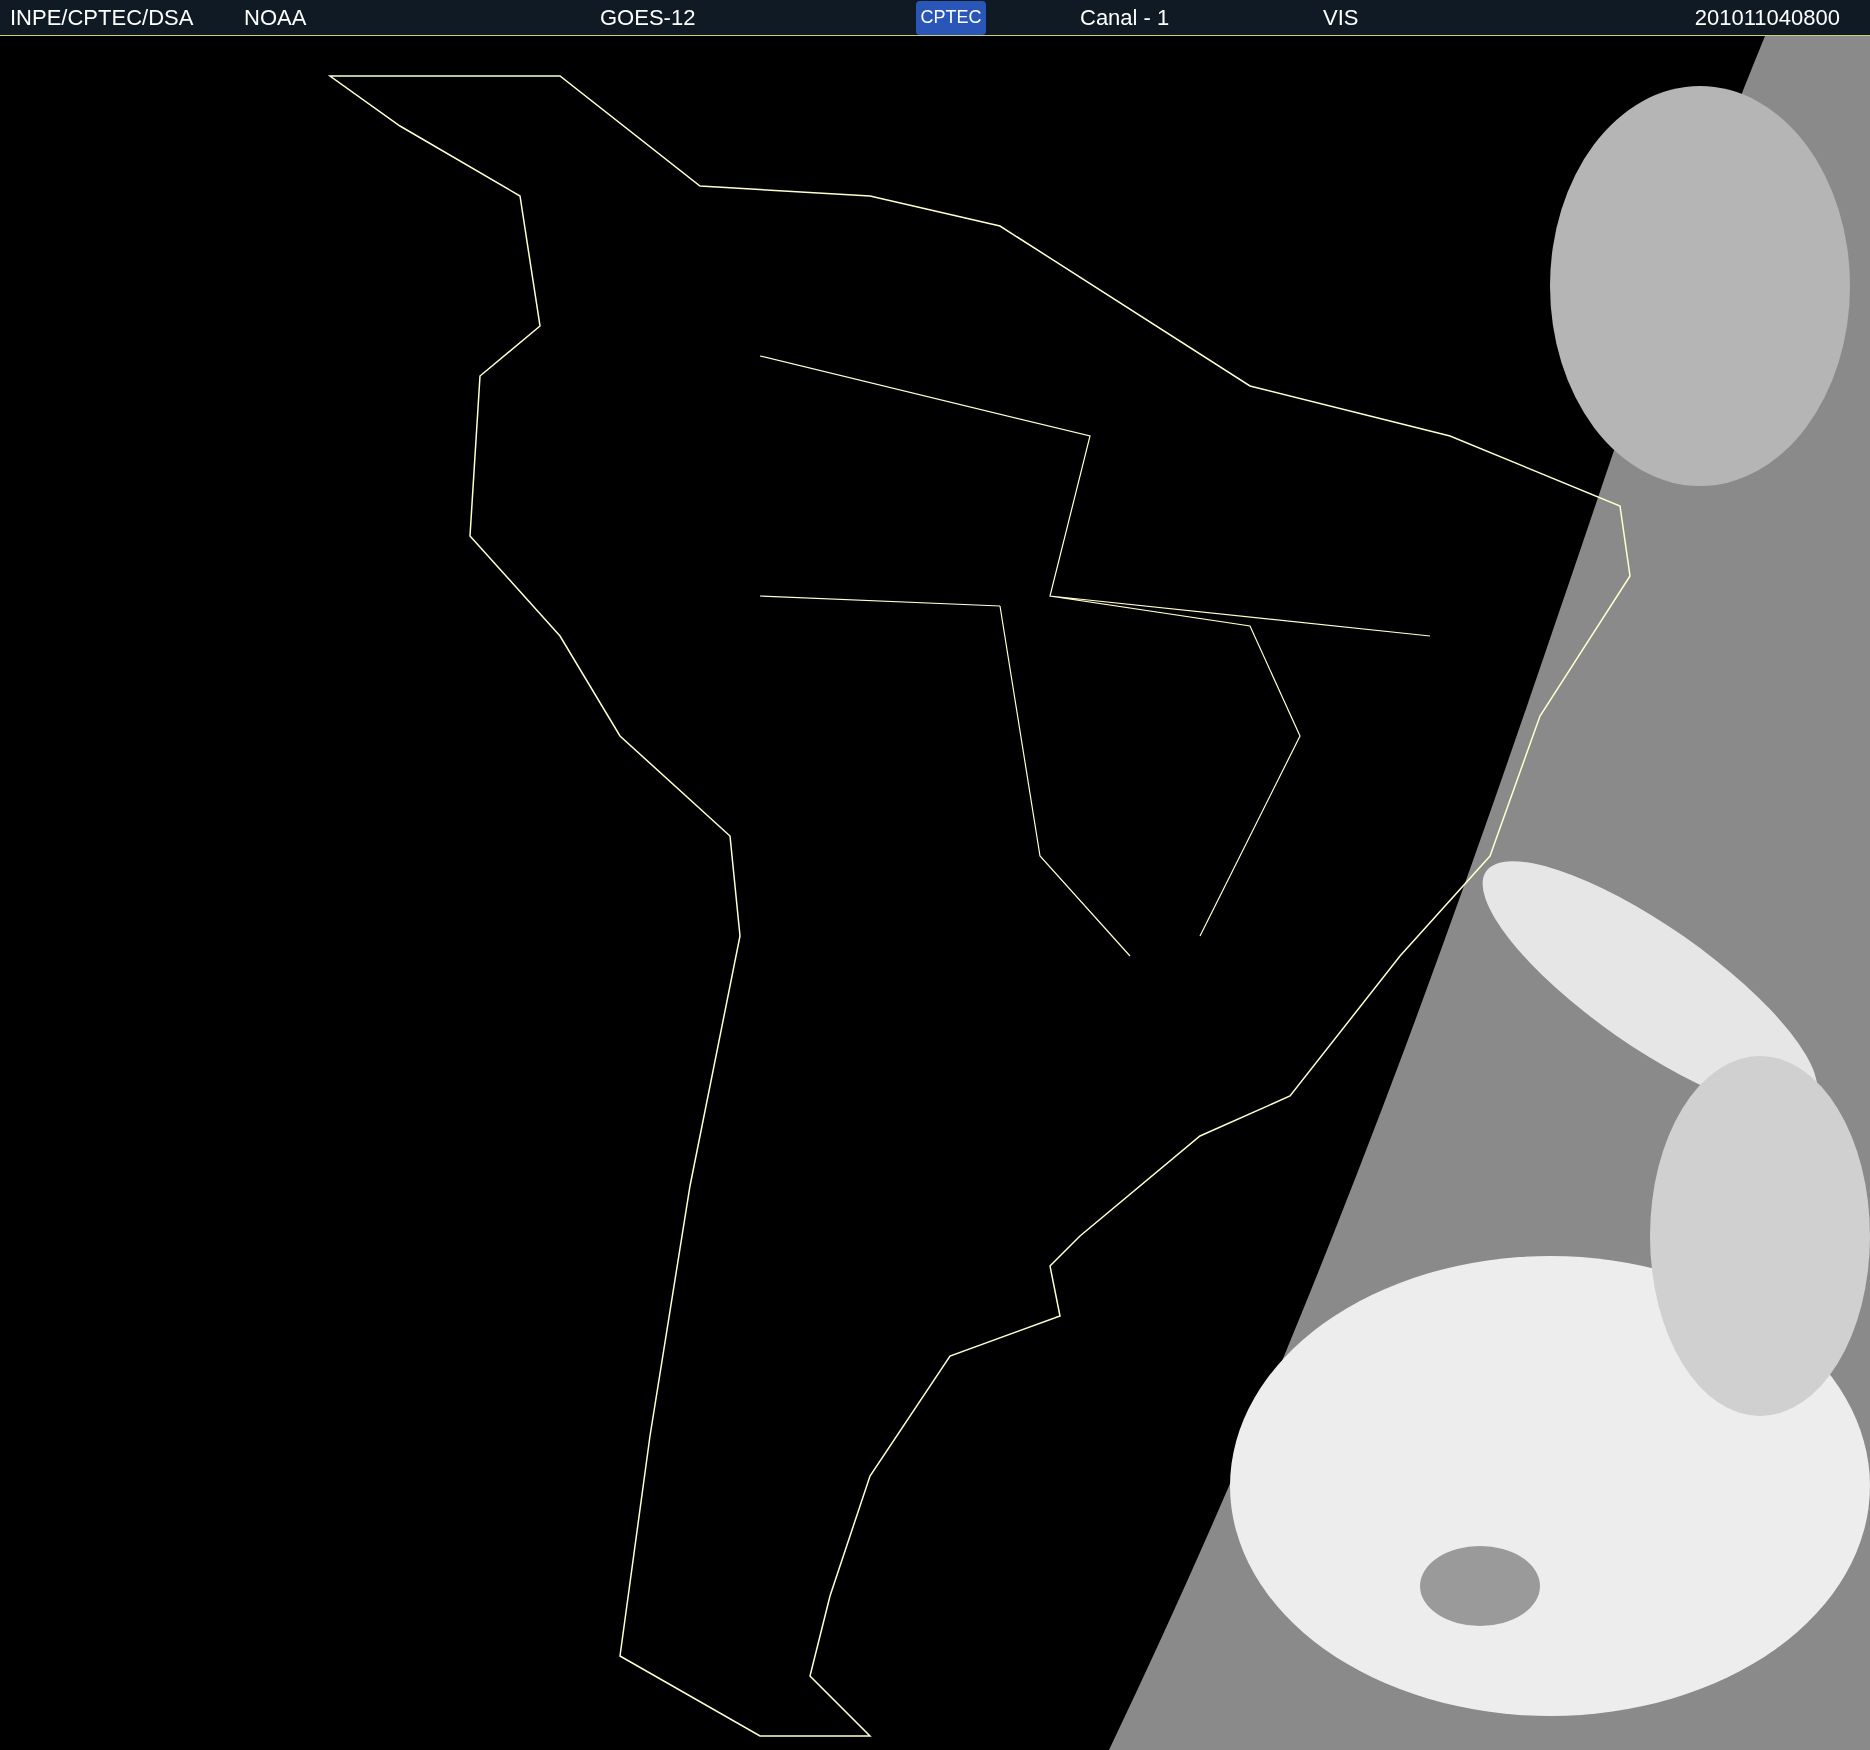 Image resolution: width=1870 pixels, height=1750 pixels. What do you see at coordinates (951, 17) in the screenshot?
I see `logo: CPTEC` at bounding box center [951, 17].